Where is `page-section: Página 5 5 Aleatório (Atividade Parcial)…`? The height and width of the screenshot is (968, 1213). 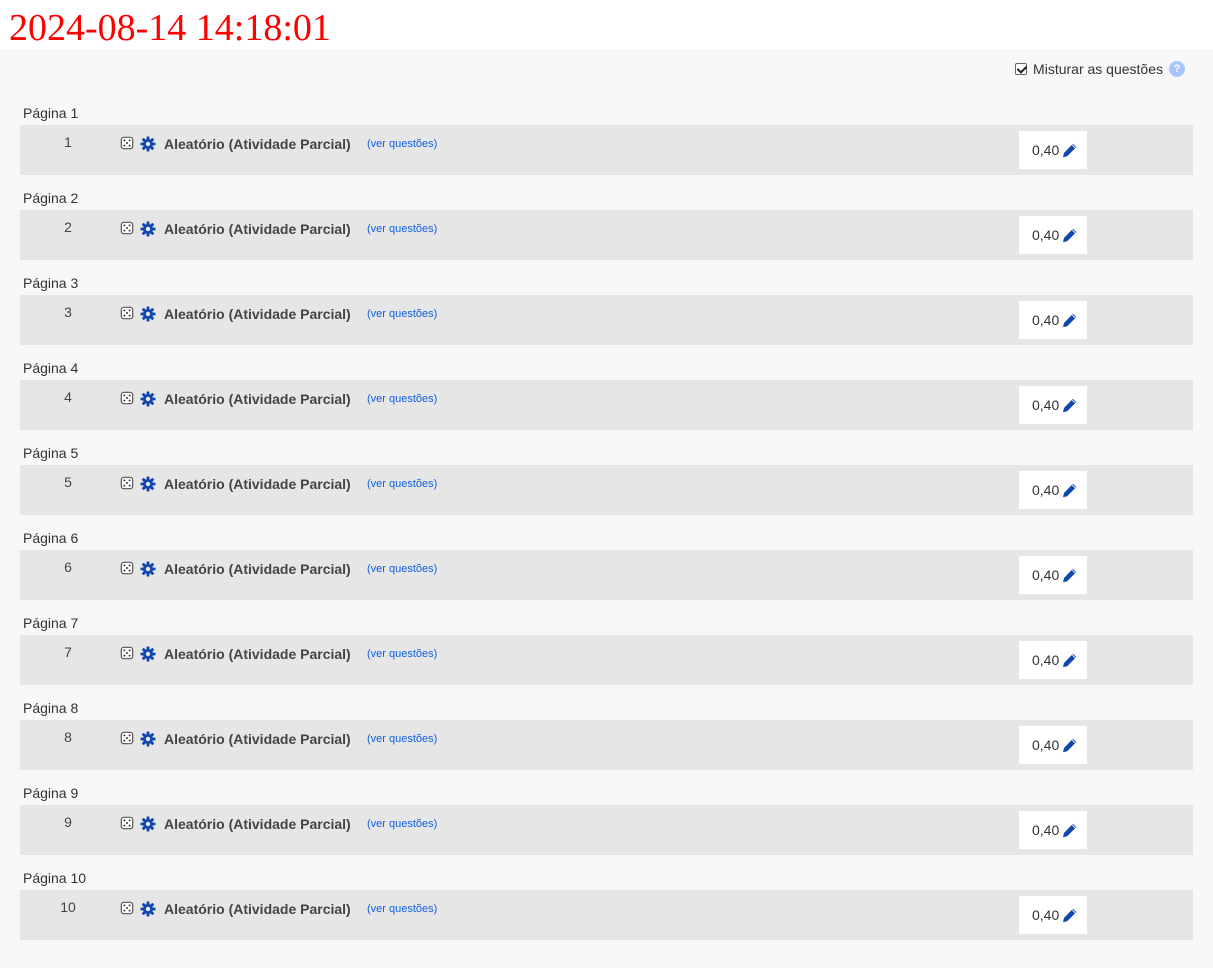
page-section: Página 5 5 Aleatório (Atividade Parcial)… is located at coordinates (606, 478).